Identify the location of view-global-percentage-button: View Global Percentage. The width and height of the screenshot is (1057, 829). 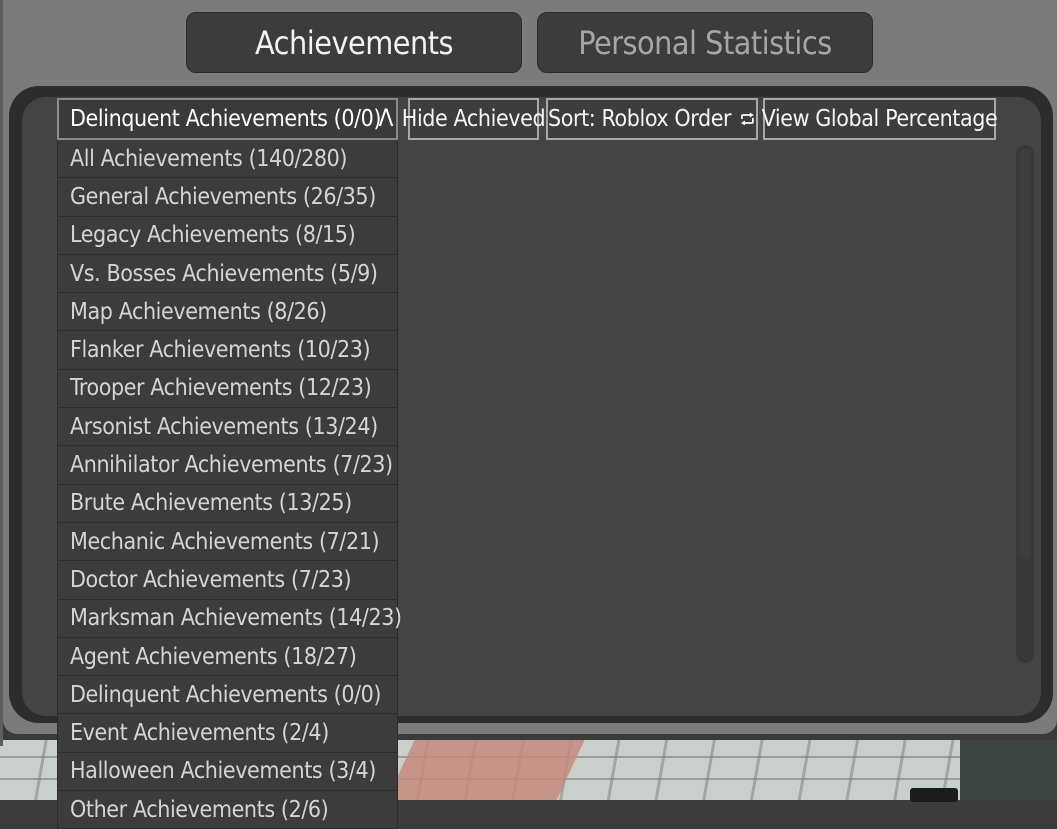
(879, 119).